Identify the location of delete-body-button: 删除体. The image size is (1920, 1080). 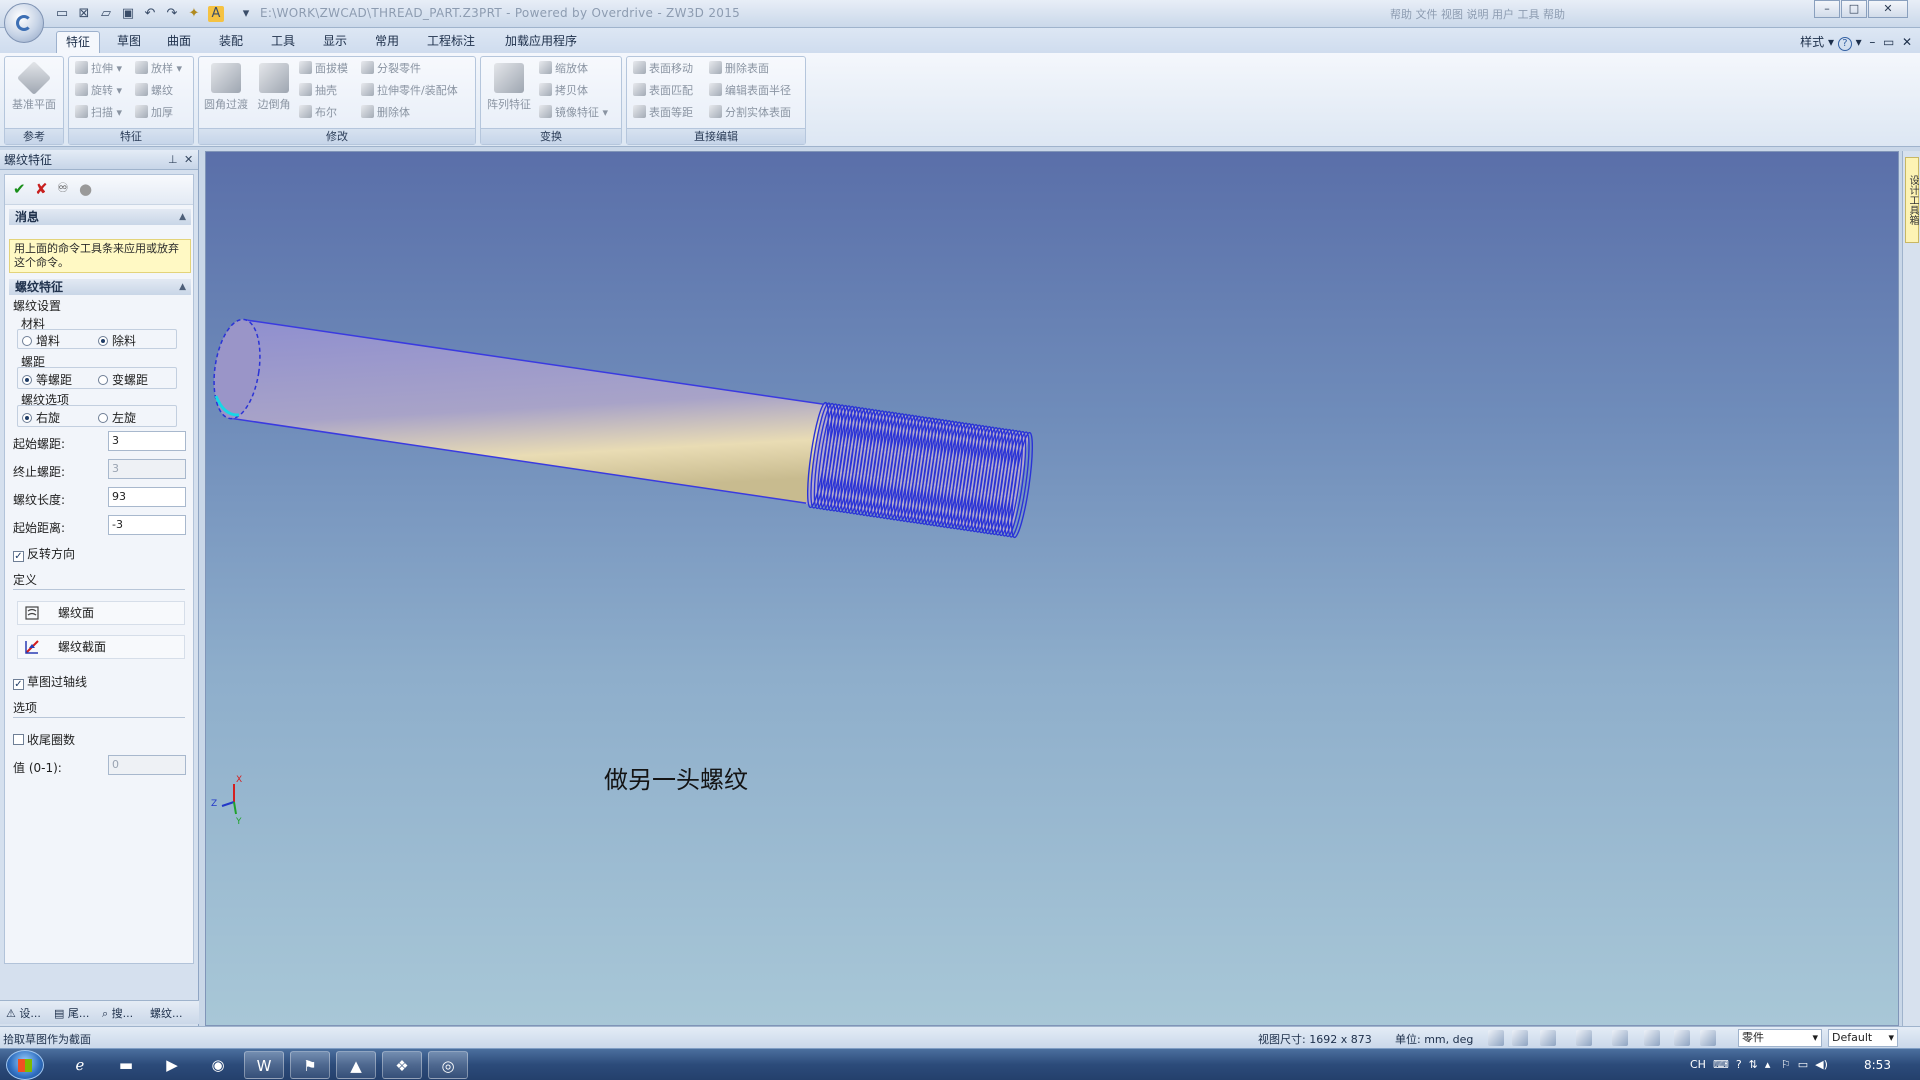
(385, 113).